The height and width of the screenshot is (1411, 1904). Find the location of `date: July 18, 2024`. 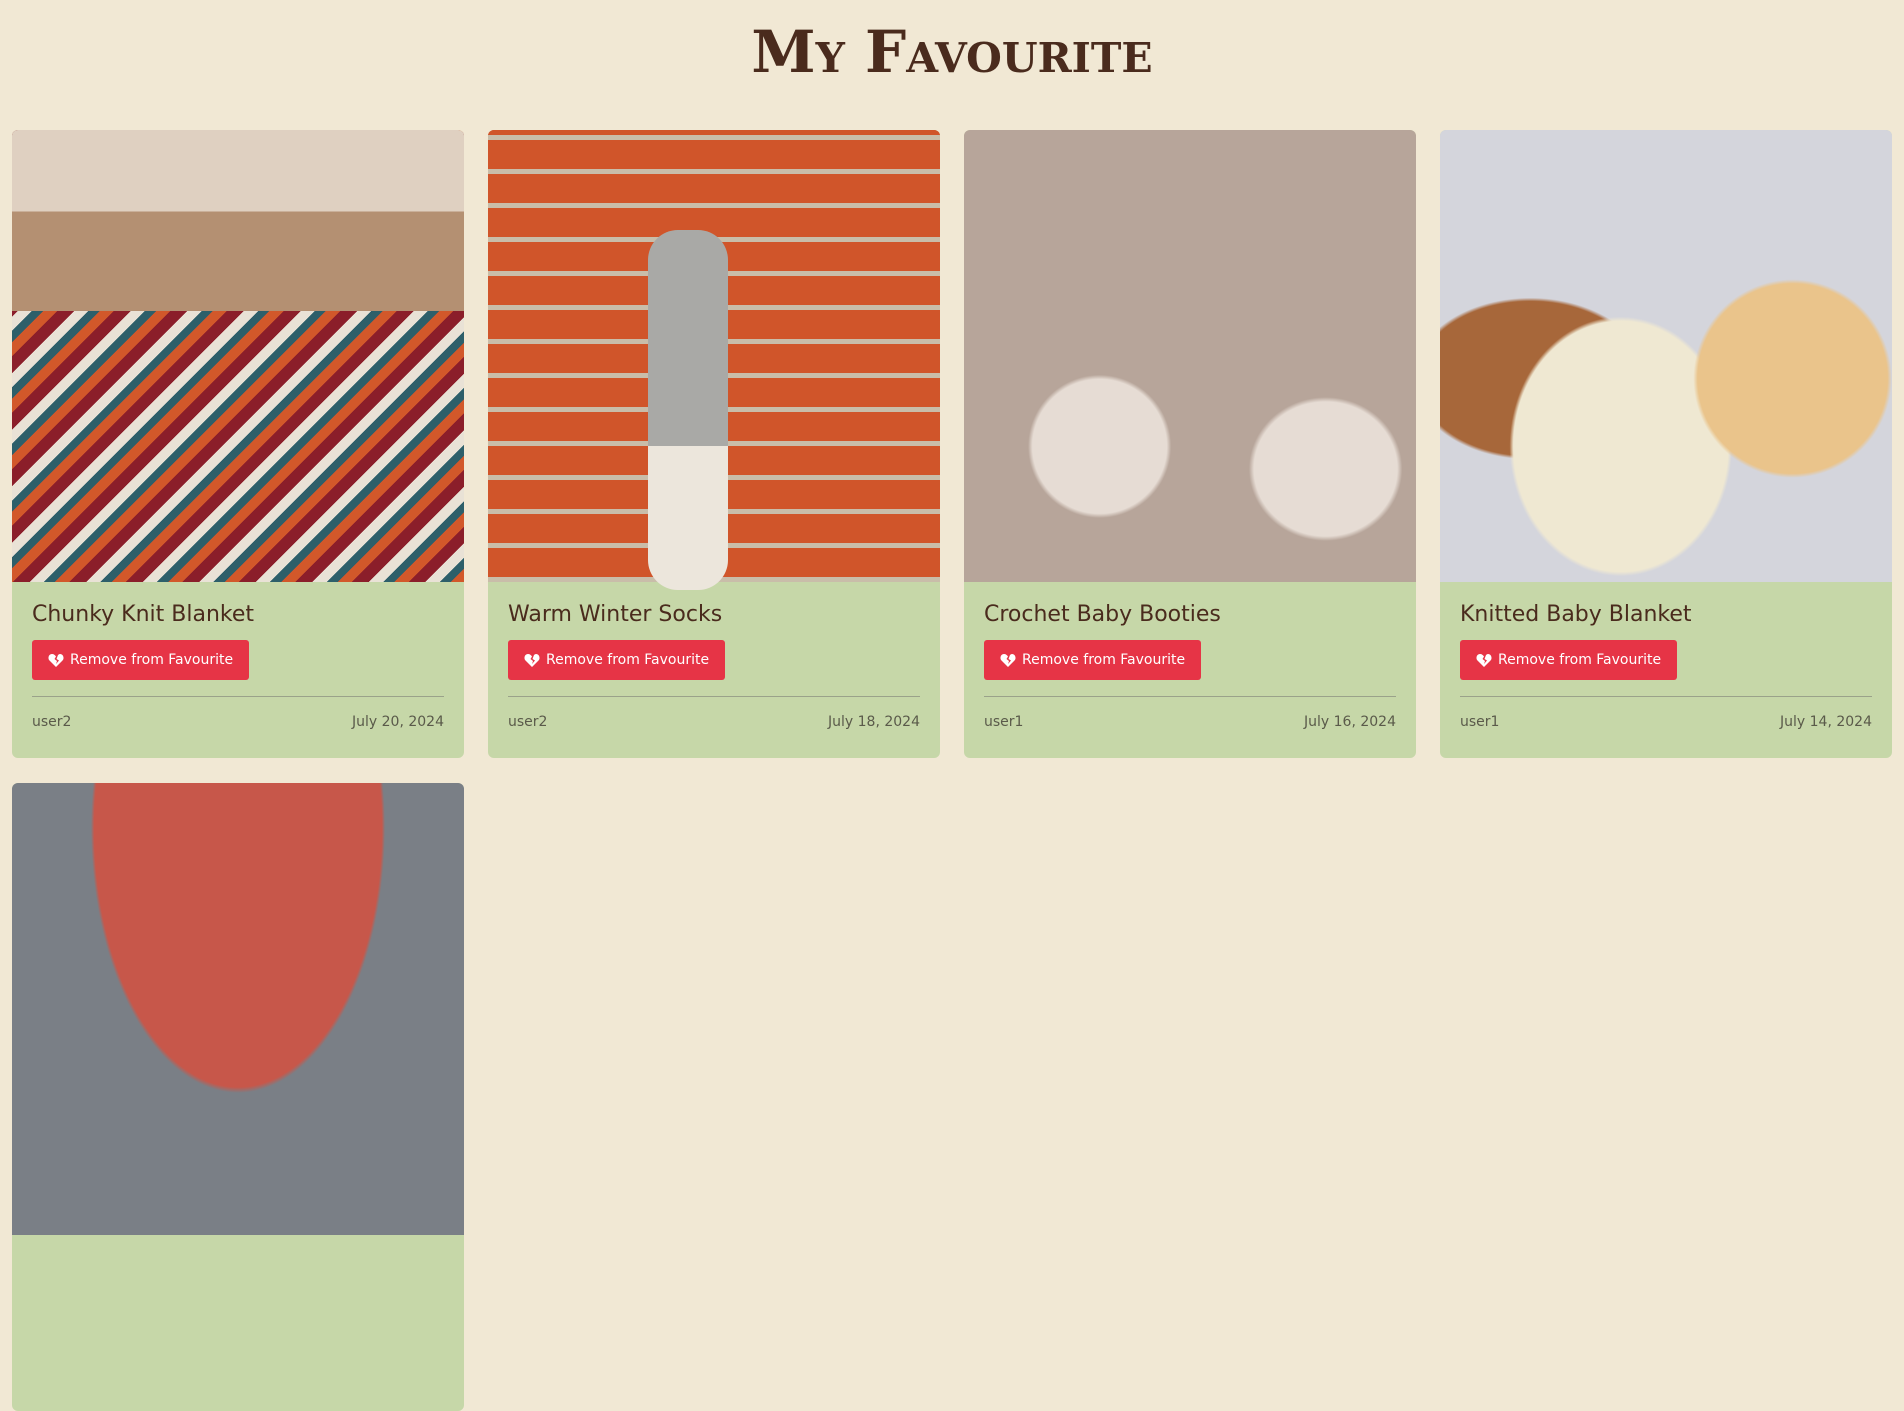

date: July 18, 2024 is located at coordinates (874, 722).